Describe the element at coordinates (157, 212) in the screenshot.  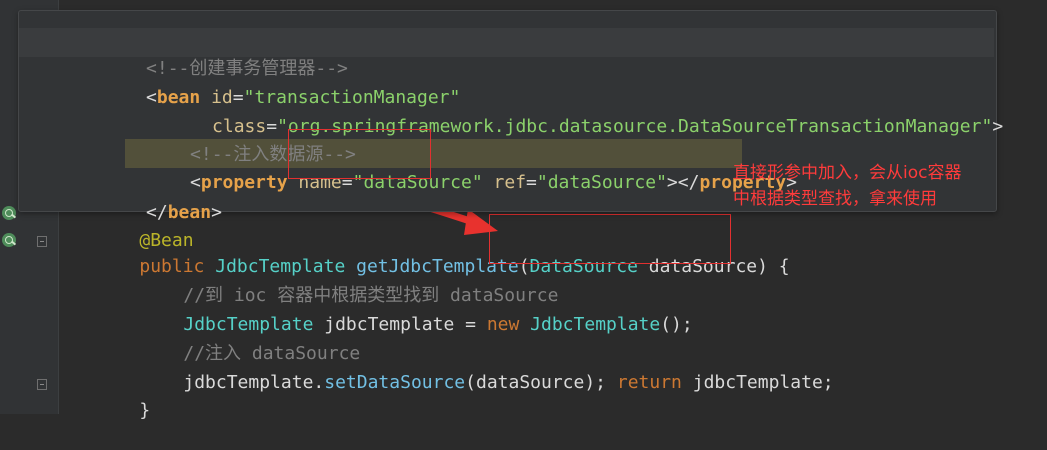
I see `bracket: </` at that location.